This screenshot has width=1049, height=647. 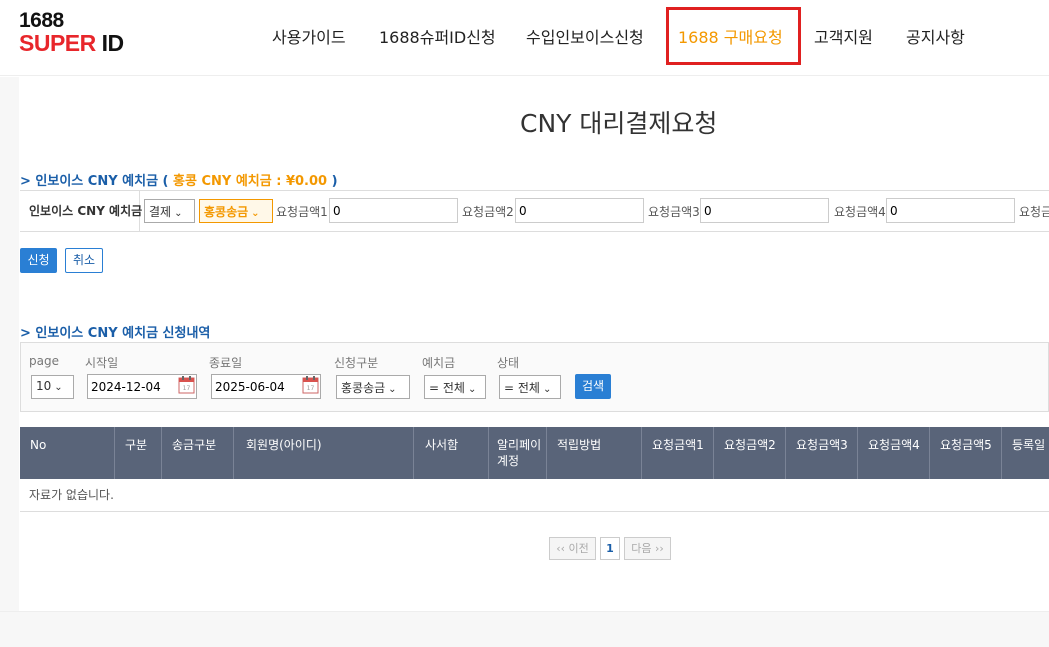 What do you see at coordinates (1034, 212) in the screenshot?
I see `amount5-label: 요청금` at bounding box center [1034, 212].